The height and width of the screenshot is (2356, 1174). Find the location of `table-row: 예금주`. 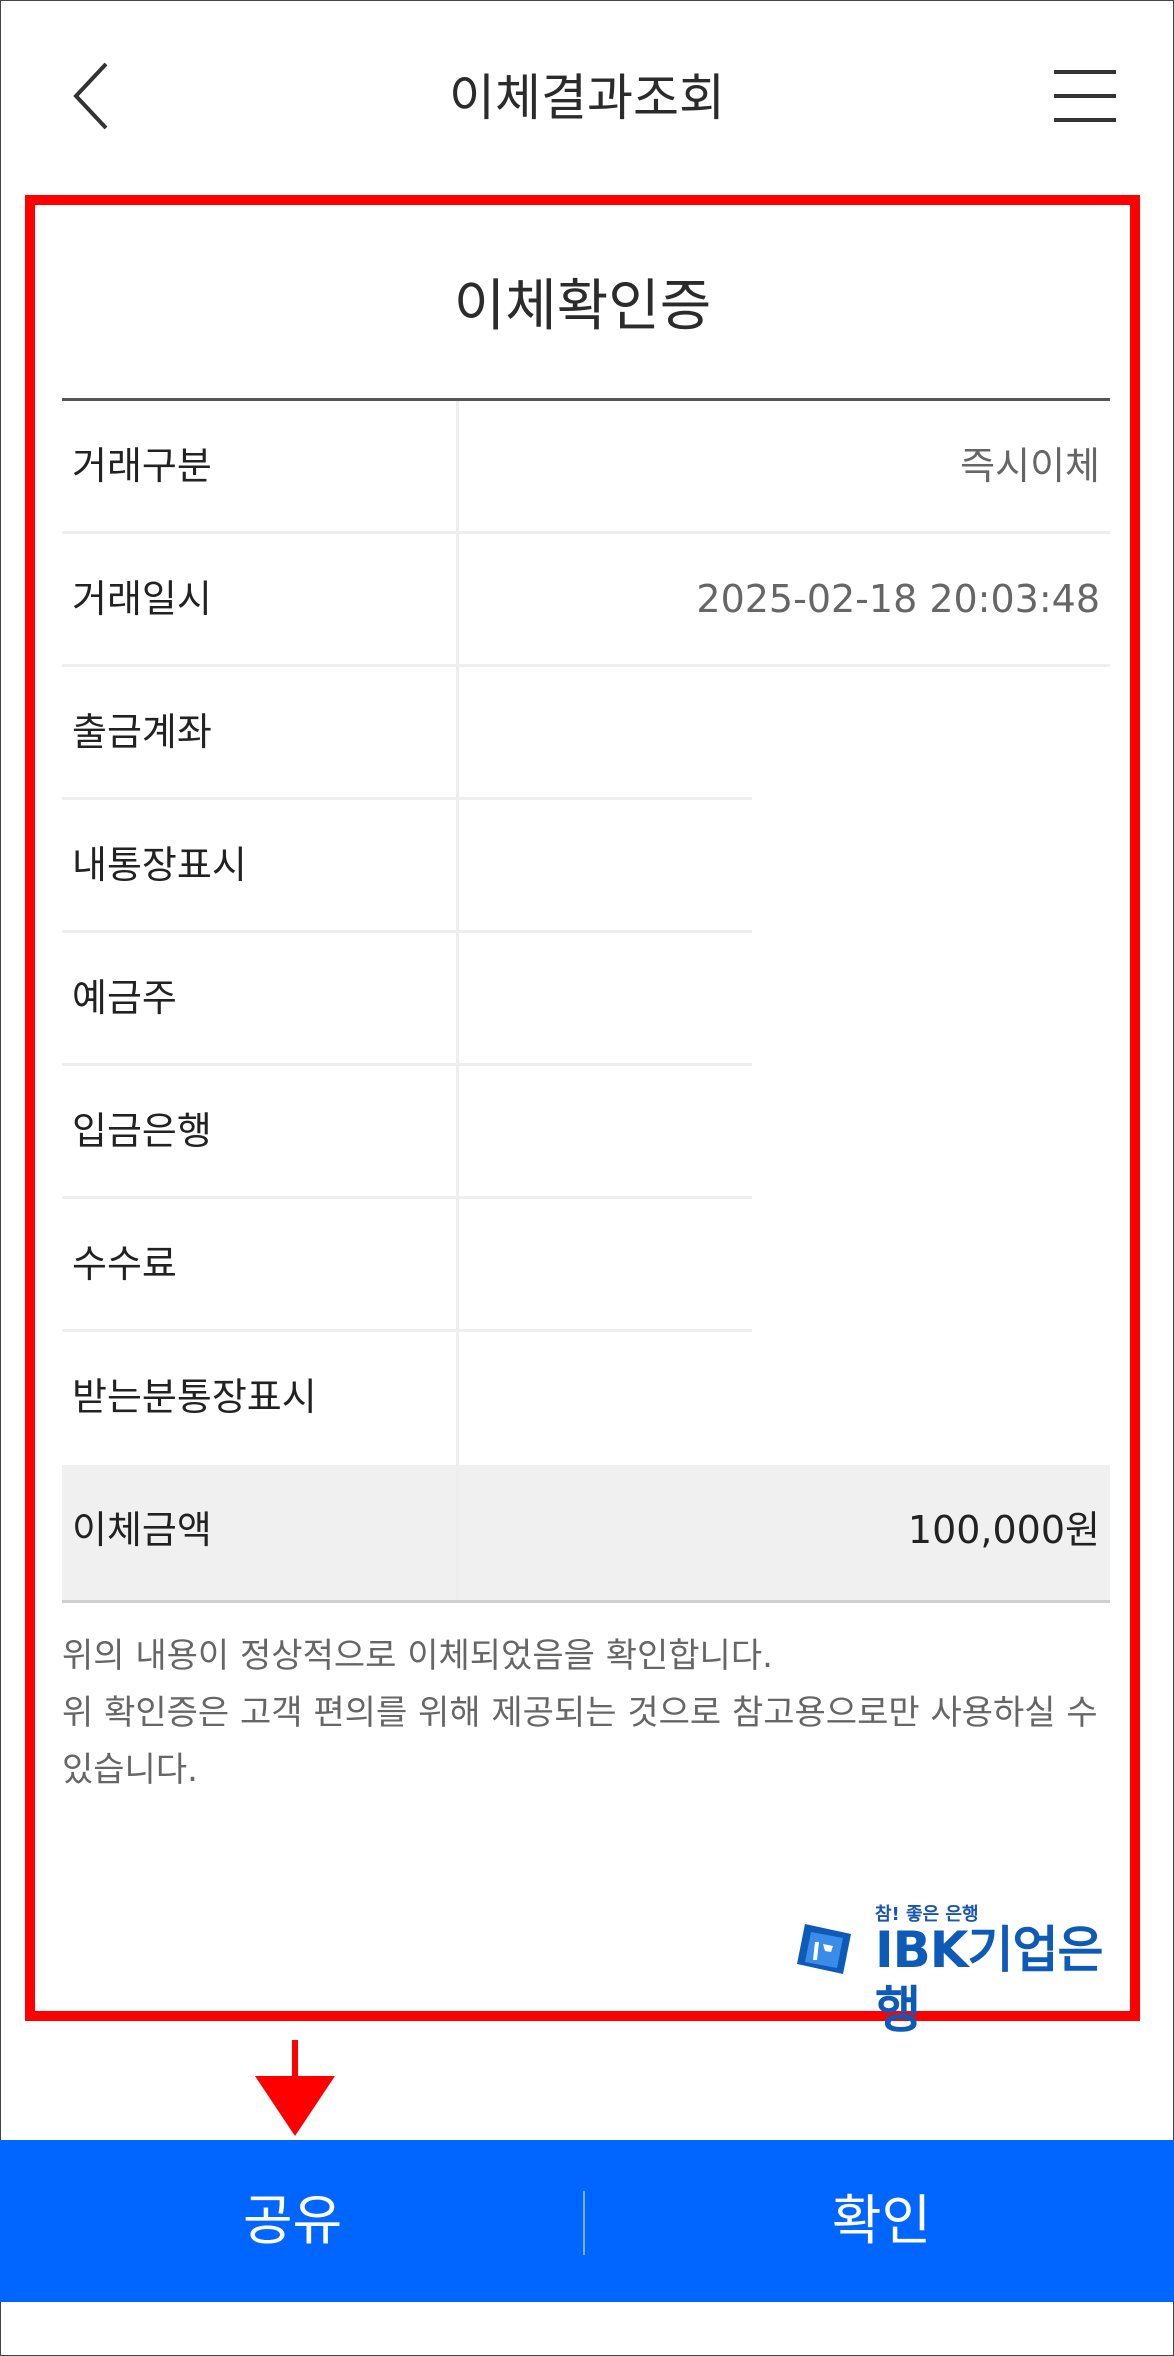

table-row: 예금주 is located at coordinates (586, 999).